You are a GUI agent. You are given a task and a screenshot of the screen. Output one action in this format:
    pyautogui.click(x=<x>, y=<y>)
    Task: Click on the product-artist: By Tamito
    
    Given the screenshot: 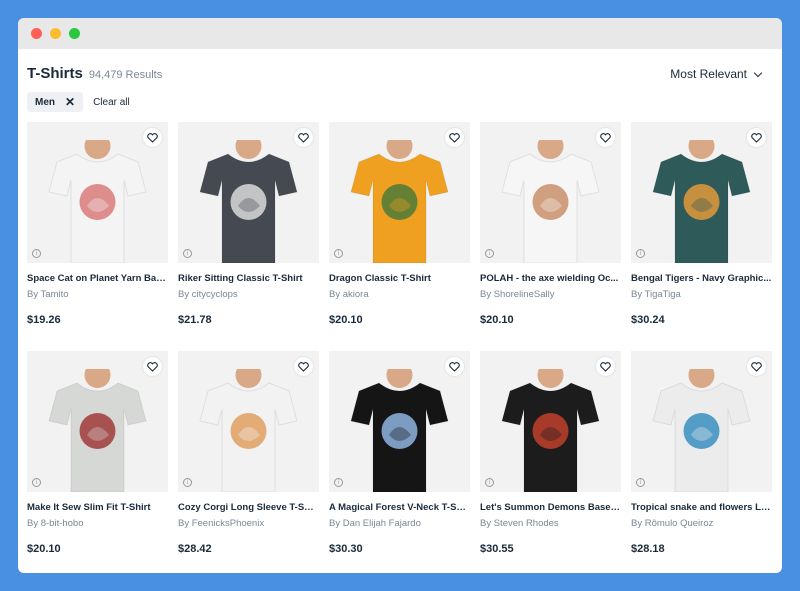 What is the action you would take?
    pyautogui.click(x=97, y=294)
    